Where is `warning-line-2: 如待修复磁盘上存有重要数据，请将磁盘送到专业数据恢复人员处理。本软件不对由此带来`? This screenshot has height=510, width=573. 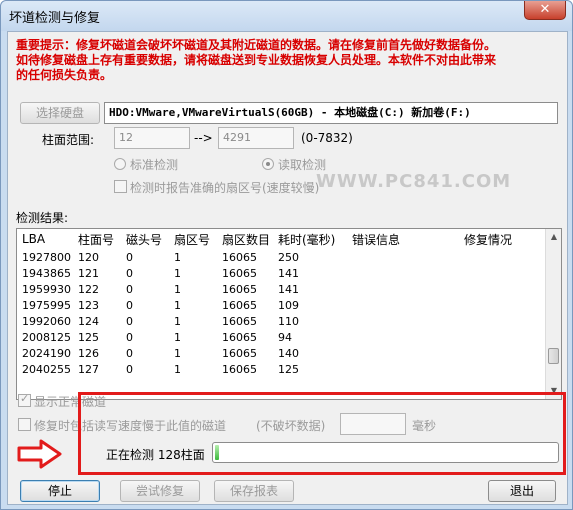
warning-line-2: 如待修复磁盘上存有重要数据，请将磁盘送到专业数据恢复人员处理。本软件不对由此带来 is located at coordinates (256, 60).